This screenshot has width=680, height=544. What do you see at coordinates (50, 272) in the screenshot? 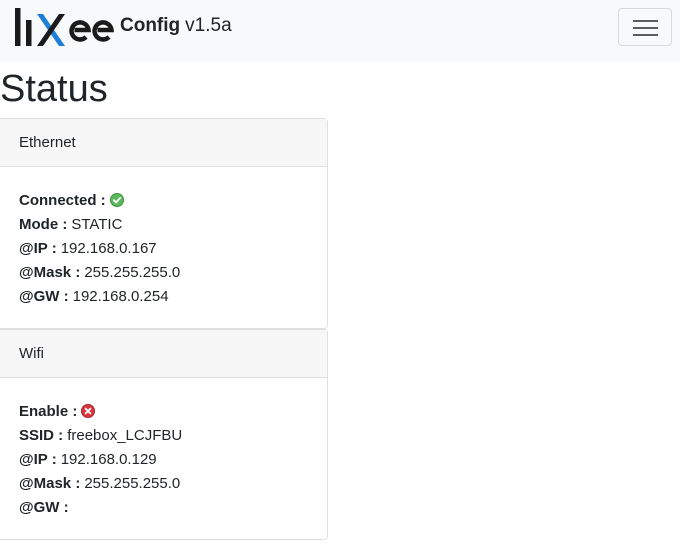
I see `ethernet-mask-label: @Mask :` at bounding box center [50, 272].